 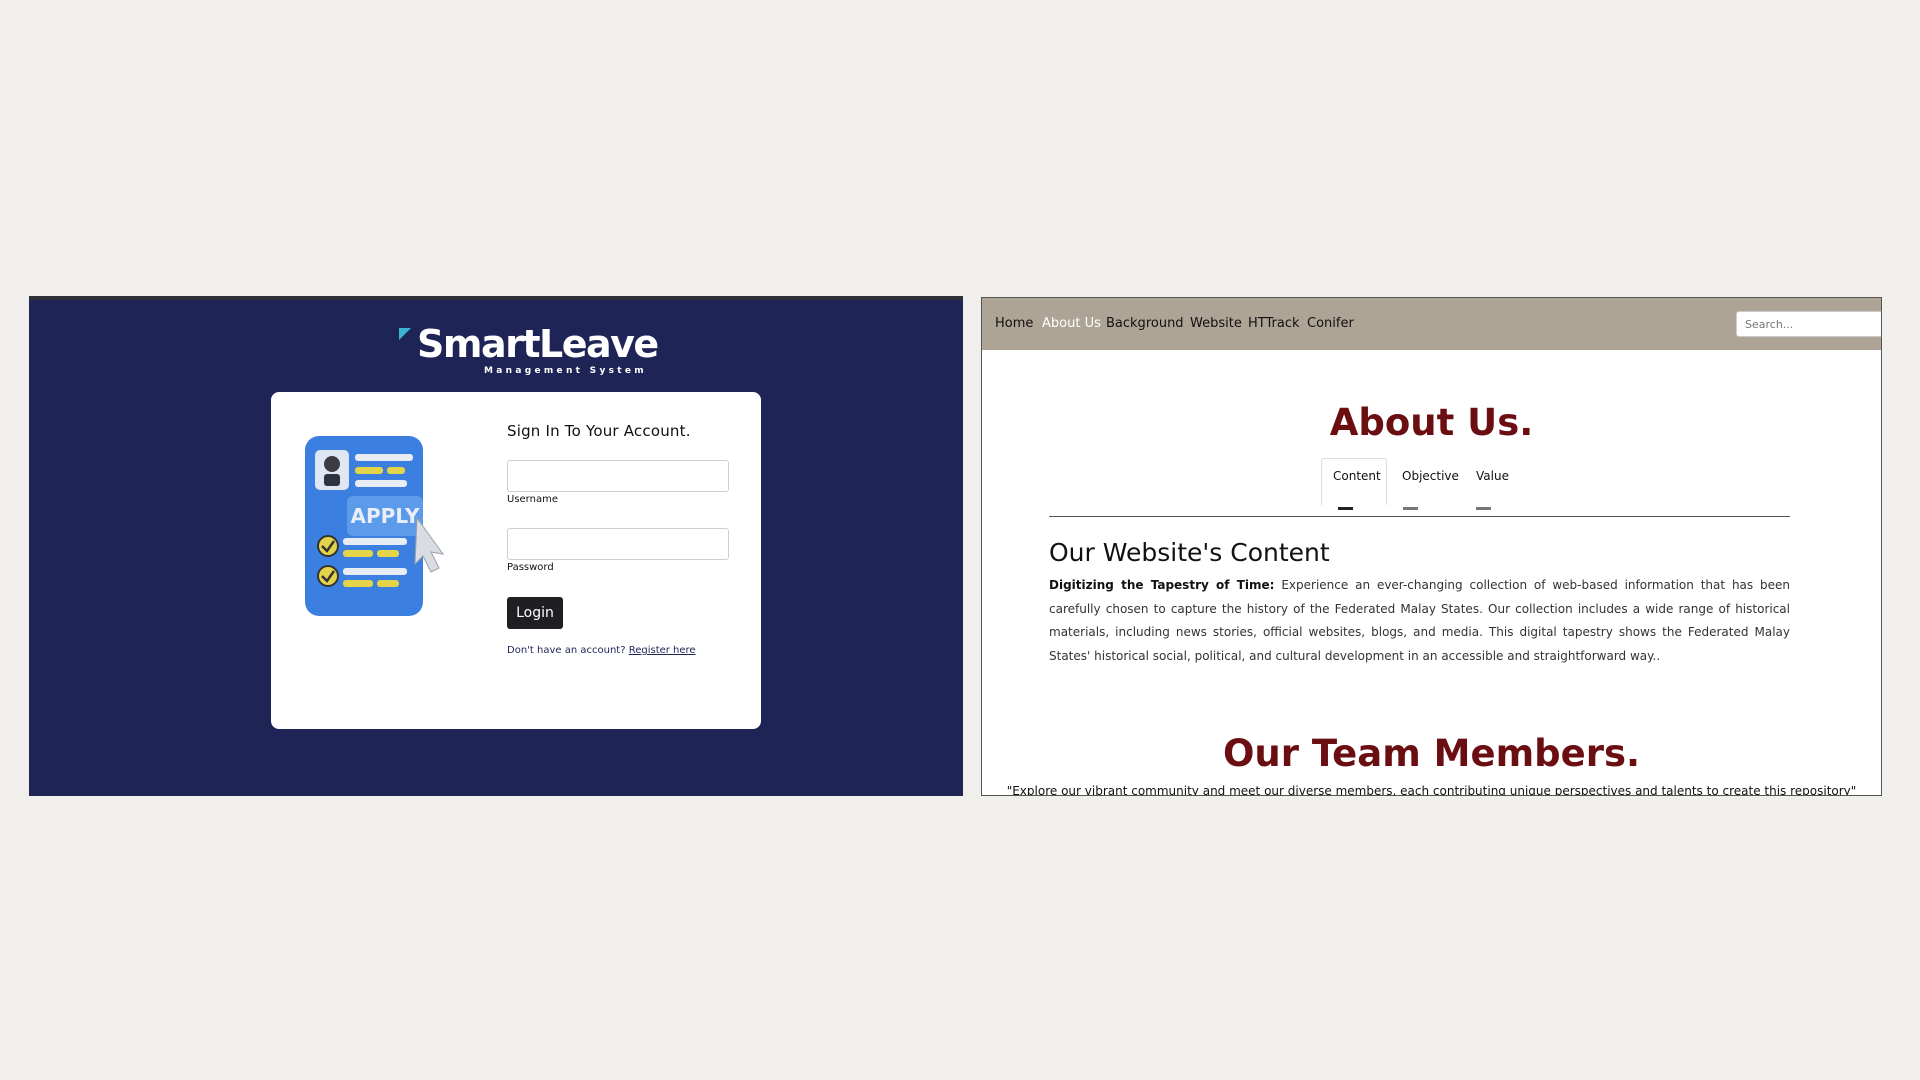 What do you see at coordinates (1274, 323) in the screenshot?
I see `nav-item-httrack: HTTrack` at bounding box center [1274, 323].